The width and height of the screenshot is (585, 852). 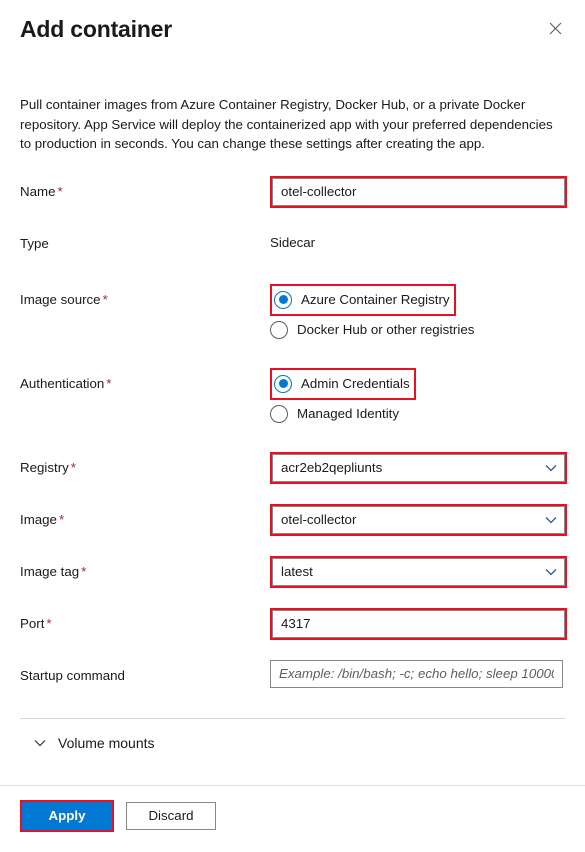 What do you see at coordinates (319, 519) in the screenshot?
I see `image-selected-value: otel-collector` at bounding box center [319, 519].